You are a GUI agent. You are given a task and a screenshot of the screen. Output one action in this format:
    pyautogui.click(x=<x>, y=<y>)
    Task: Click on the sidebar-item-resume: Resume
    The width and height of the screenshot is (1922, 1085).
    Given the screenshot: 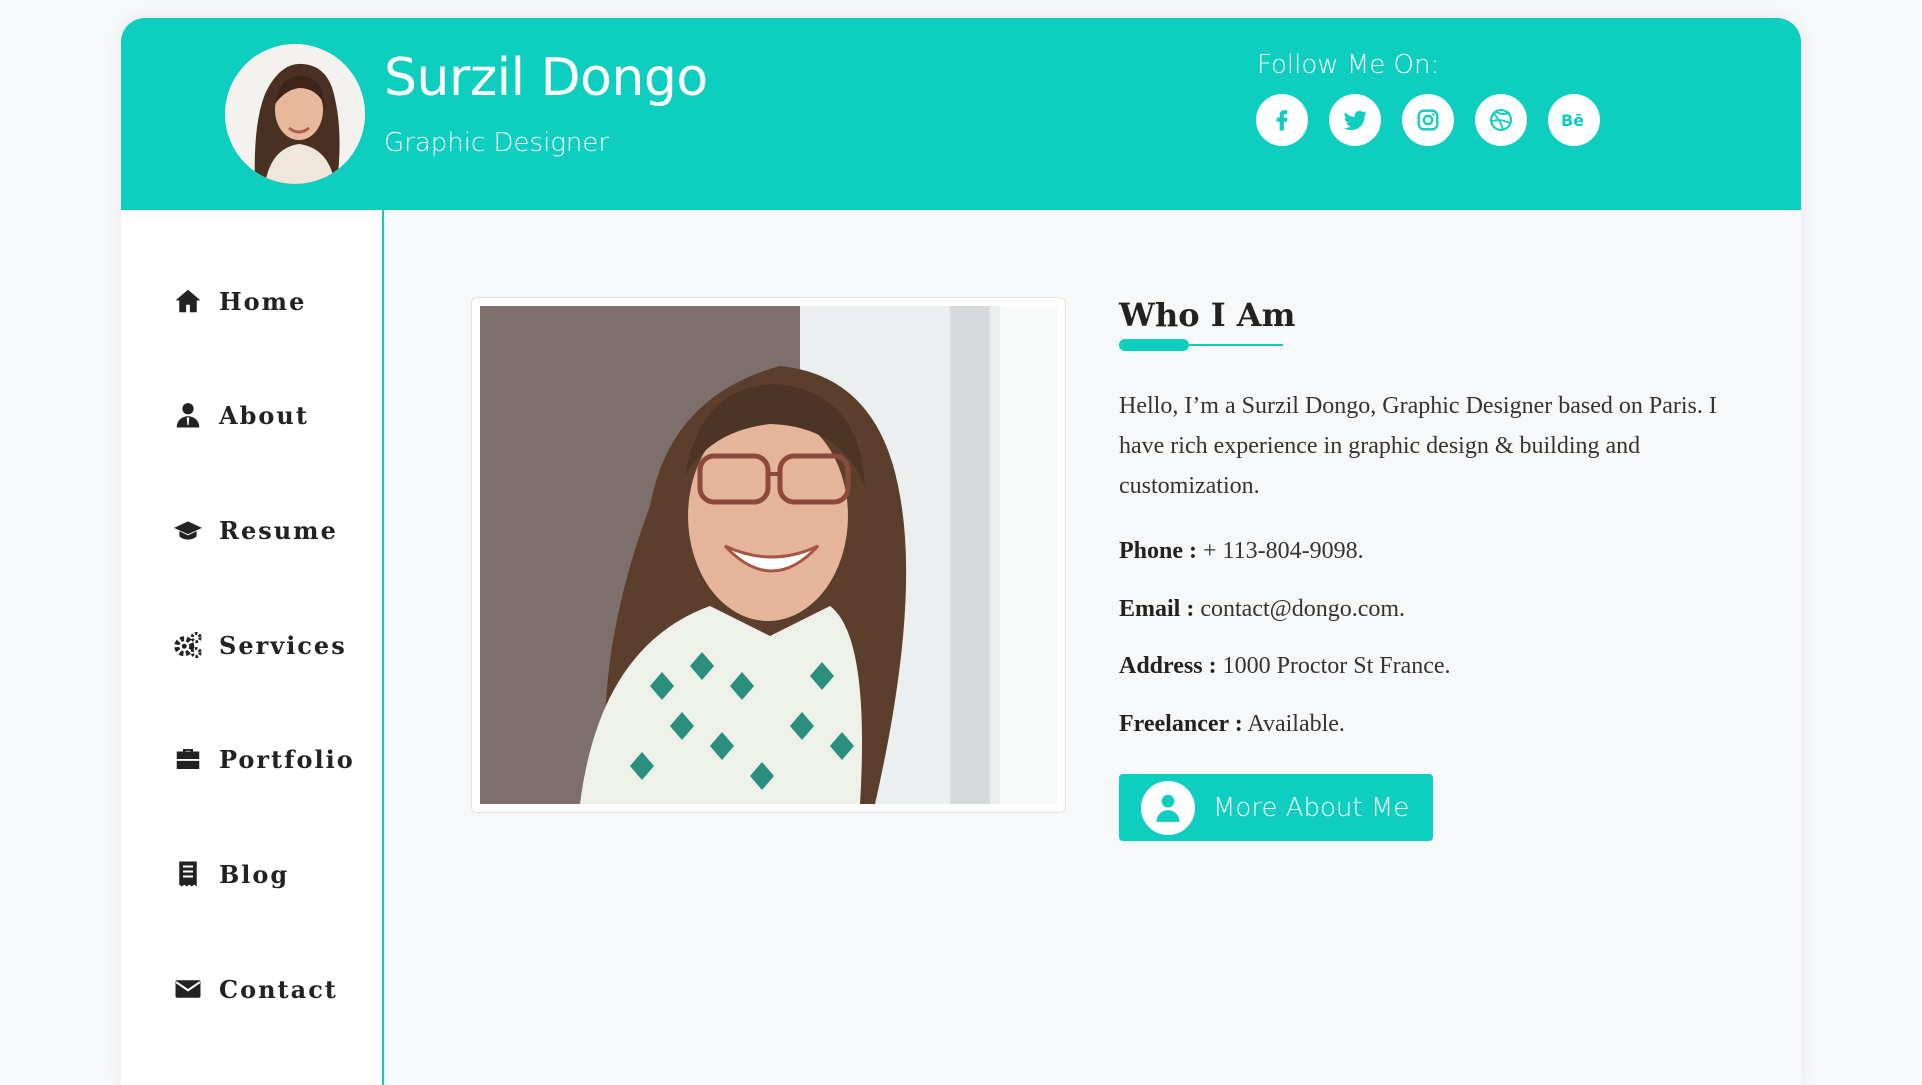 What is the action you would take?
    pyautogui.click(x=255, y=530)
    